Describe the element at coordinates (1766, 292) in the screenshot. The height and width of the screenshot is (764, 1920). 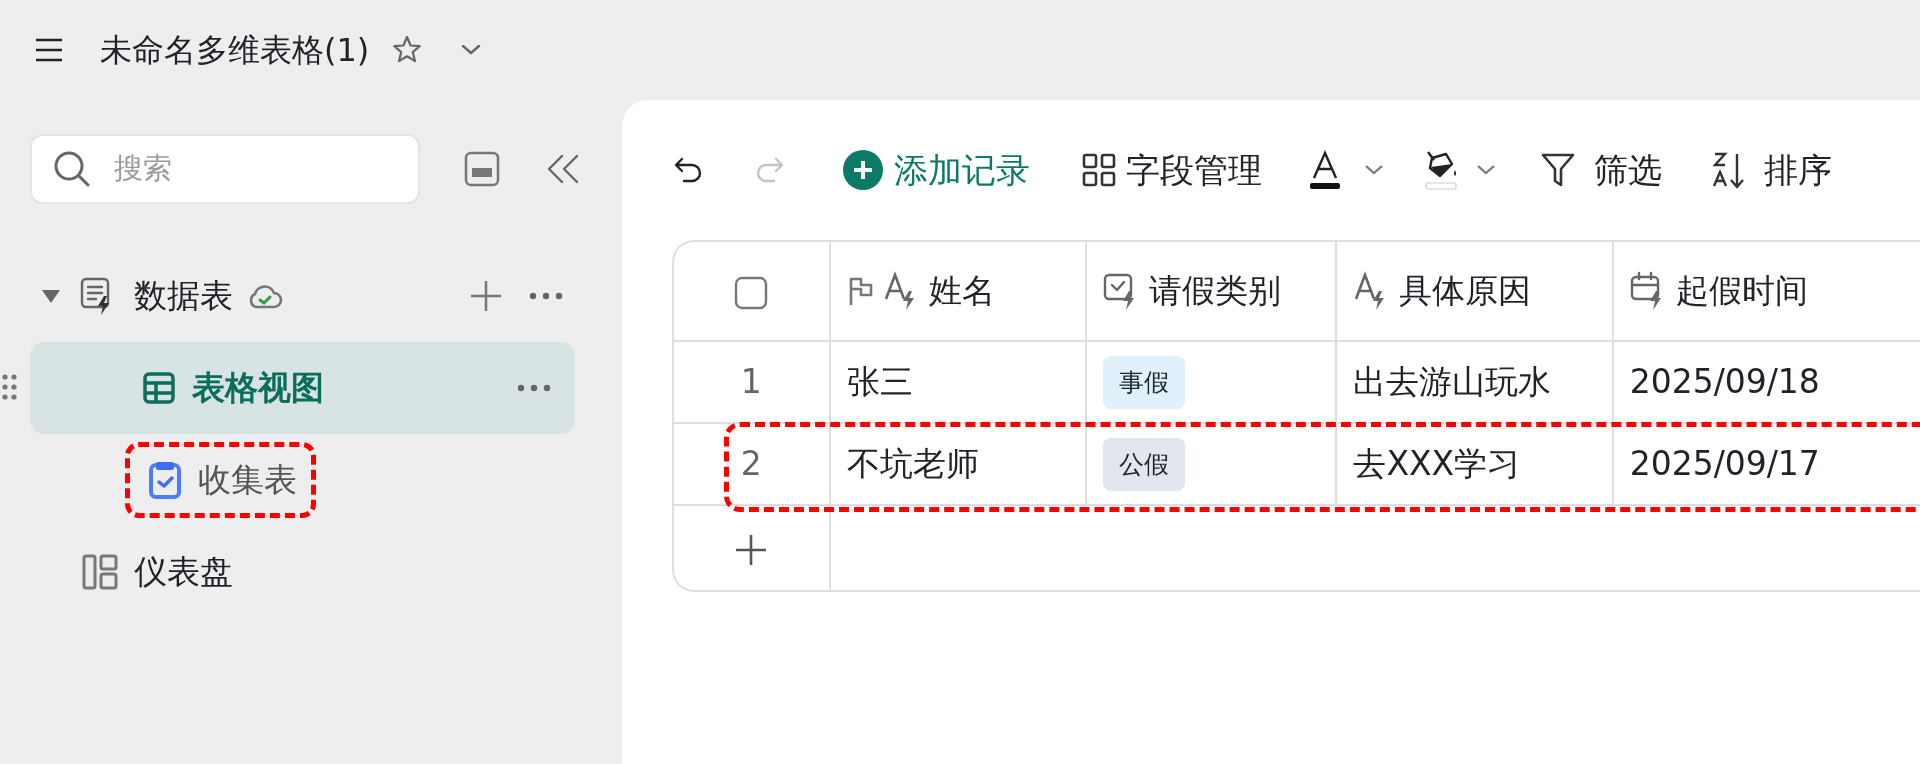
I see `column-header: 起假时间` at that location.